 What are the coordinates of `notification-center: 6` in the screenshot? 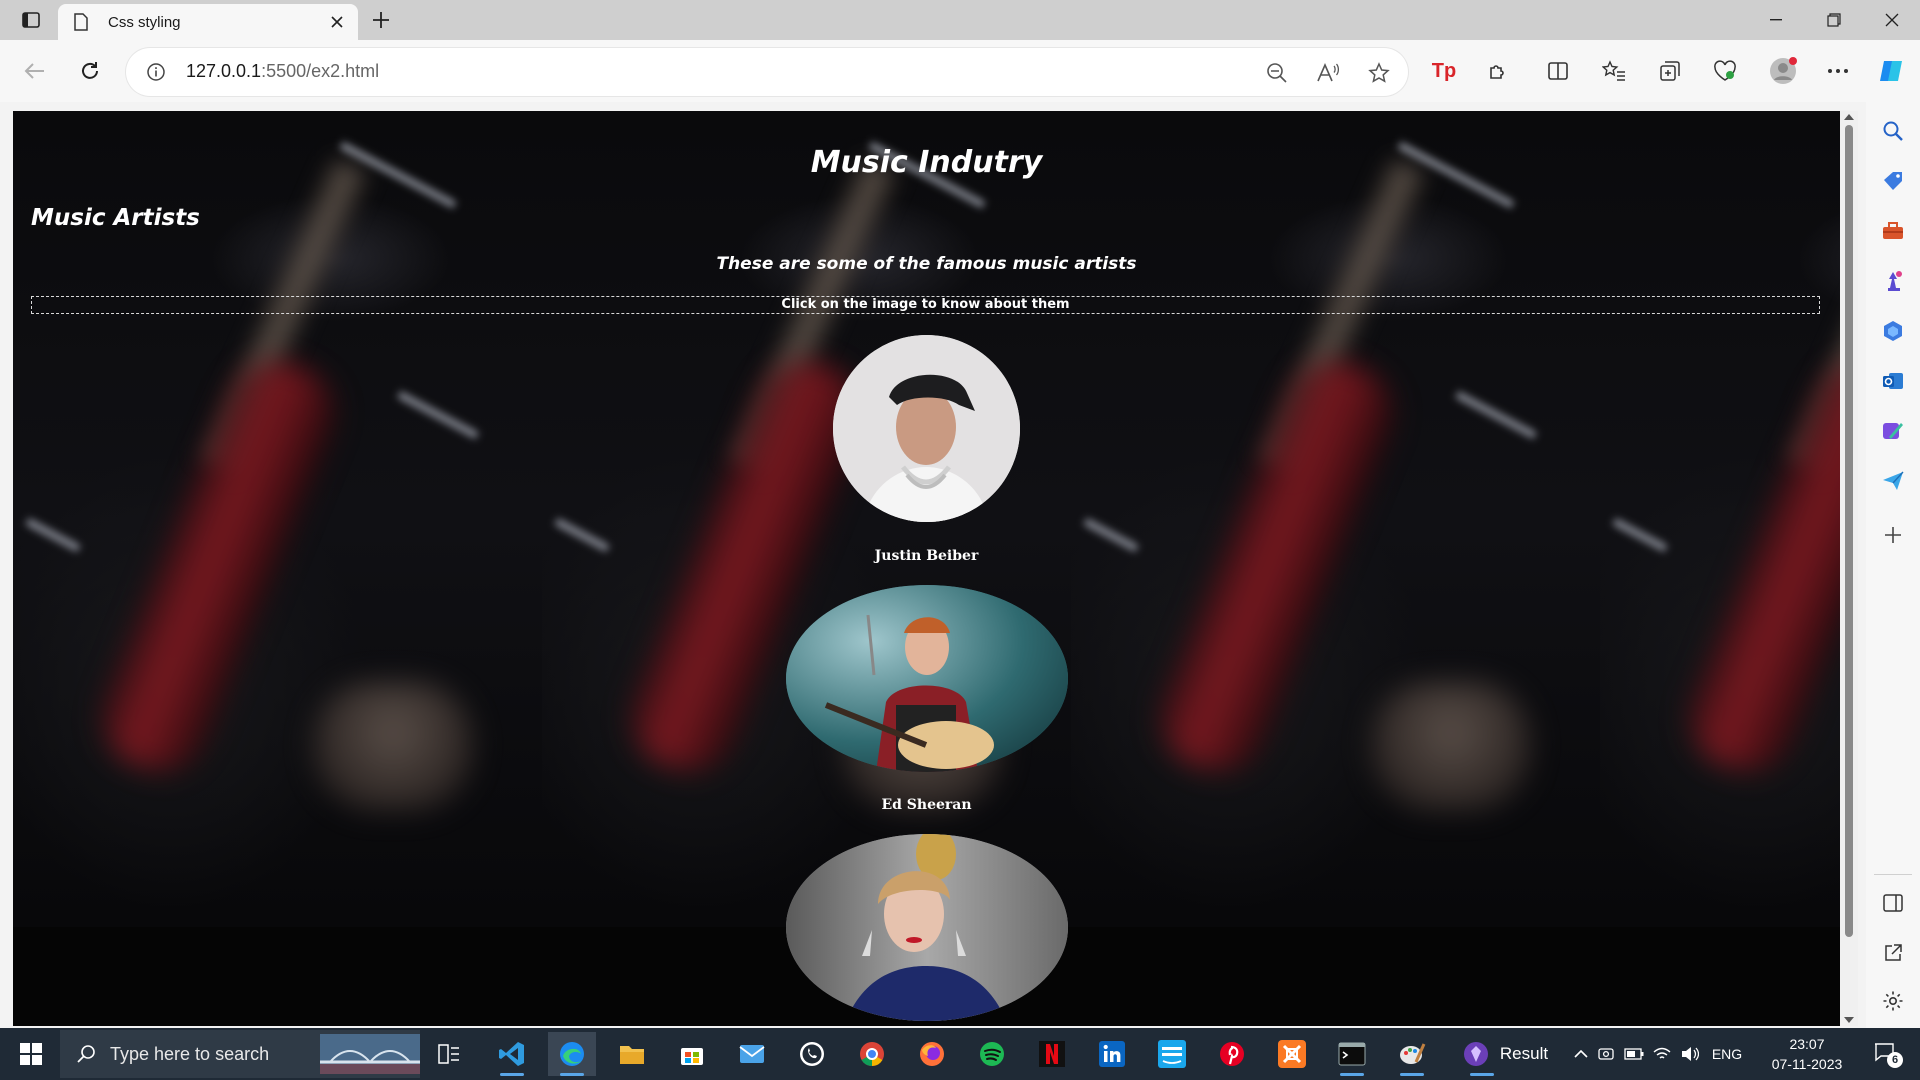 It's located at (1886, 1054).